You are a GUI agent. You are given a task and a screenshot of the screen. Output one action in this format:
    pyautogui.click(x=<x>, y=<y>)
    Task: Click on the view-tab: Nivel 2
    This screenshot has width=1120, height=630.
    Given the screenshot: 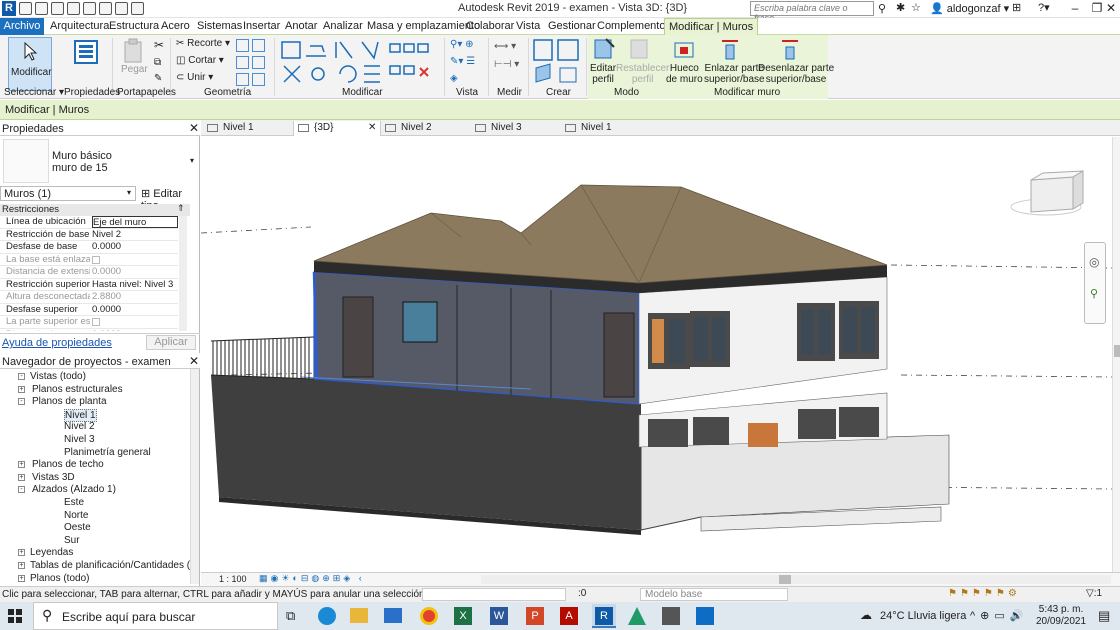 What is the action you would take?
    pyautogui.click(x=424, y=128)
    